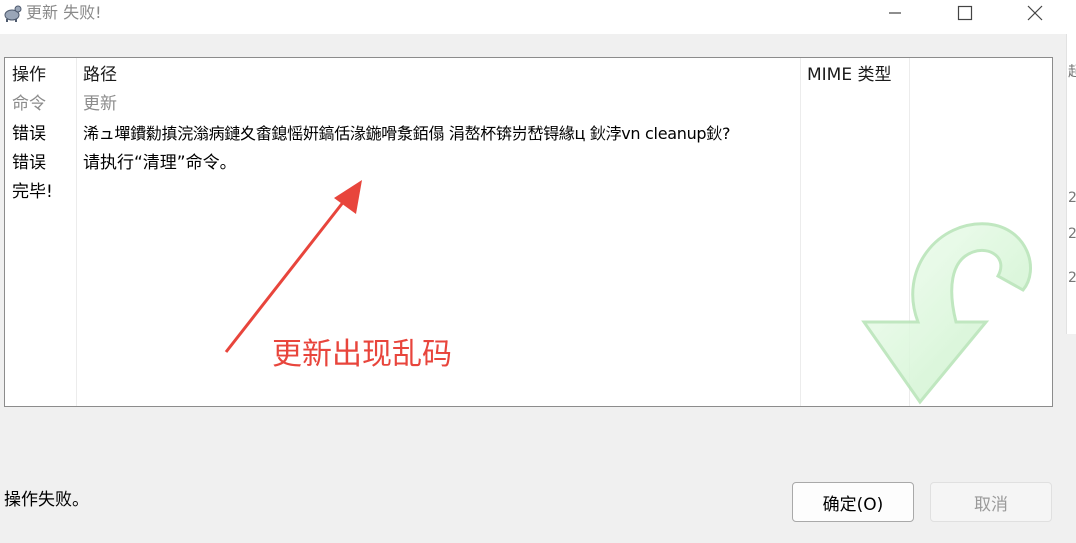 The width and height of the screenshot is (1076, 543). Describe the element at coordinates (991, 502) in the screenshot. I see `cancel-button: 取消` at that location.